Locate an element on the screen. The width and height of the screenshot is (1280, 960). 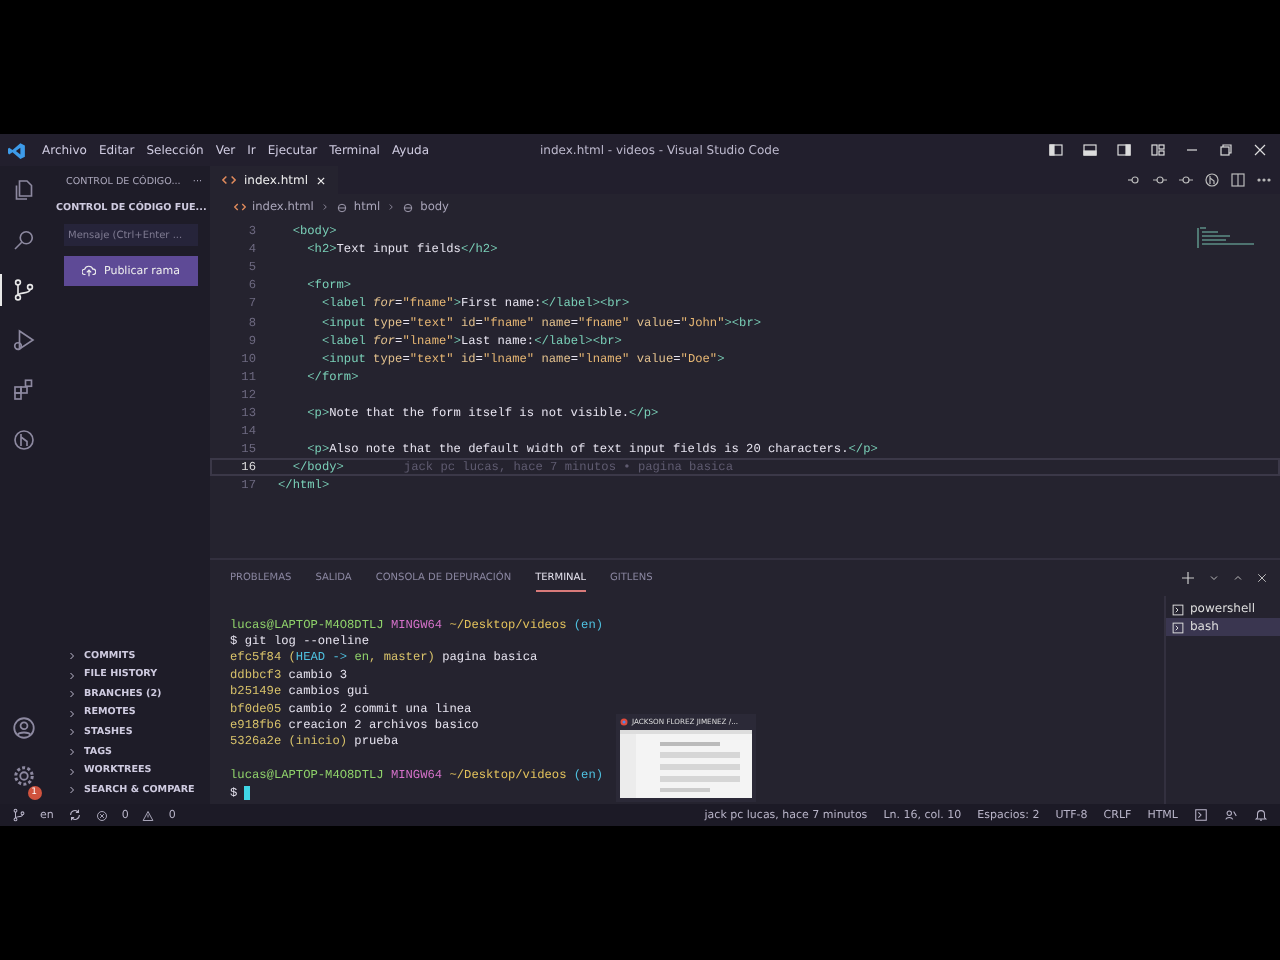
terminal-cursor is located at coordinates (247, 792).